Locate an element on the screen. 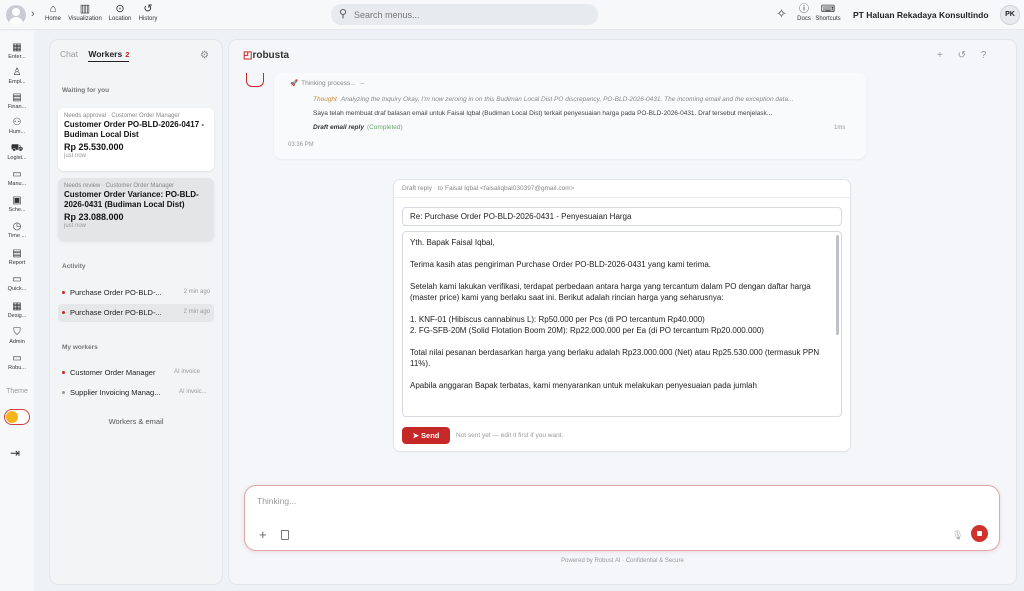  attach-plus-icon: + is located at coordinates (263, 534).